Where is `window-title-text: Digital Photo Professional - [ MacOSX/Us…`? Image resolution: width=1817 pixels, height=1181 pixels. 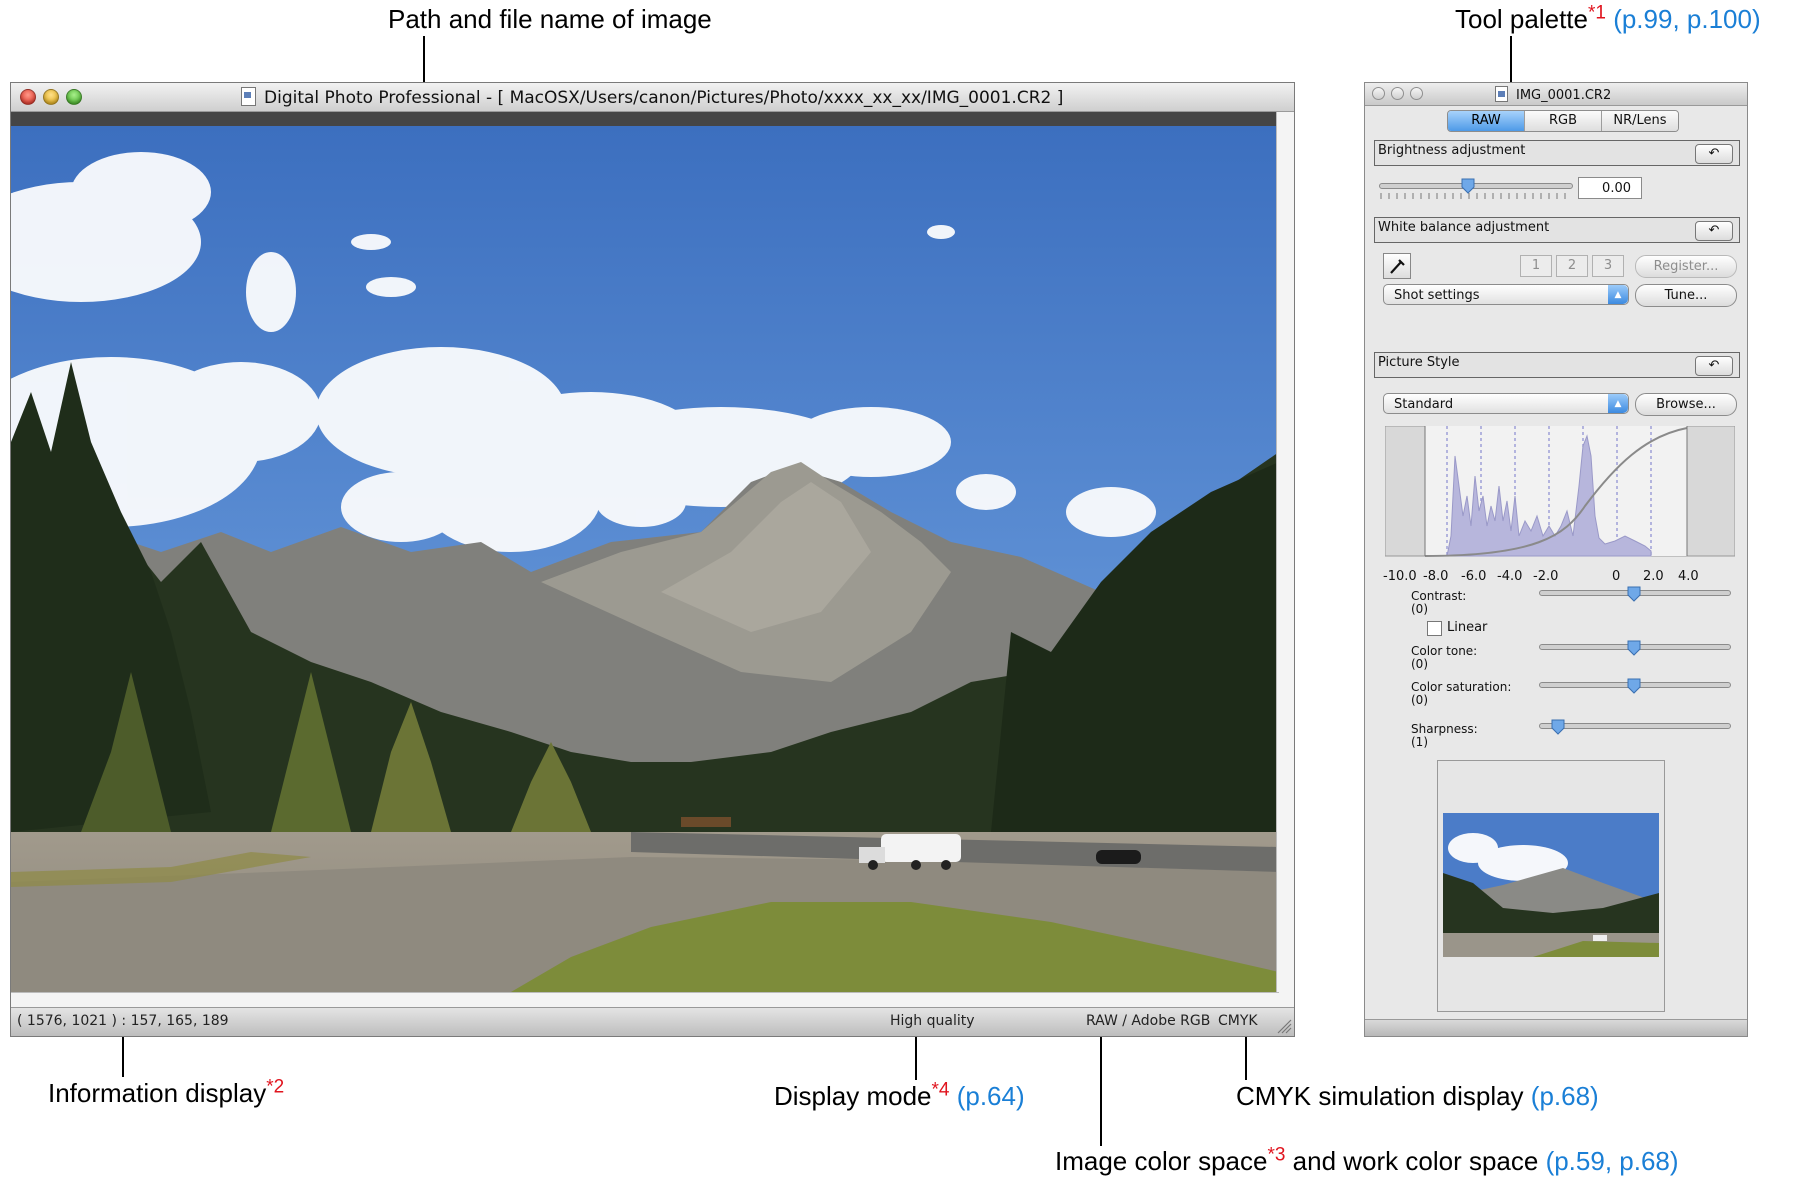
window-title-text: Digital Photo Professional - [ MacOSX/Us… is located at coordinates (664, 98).